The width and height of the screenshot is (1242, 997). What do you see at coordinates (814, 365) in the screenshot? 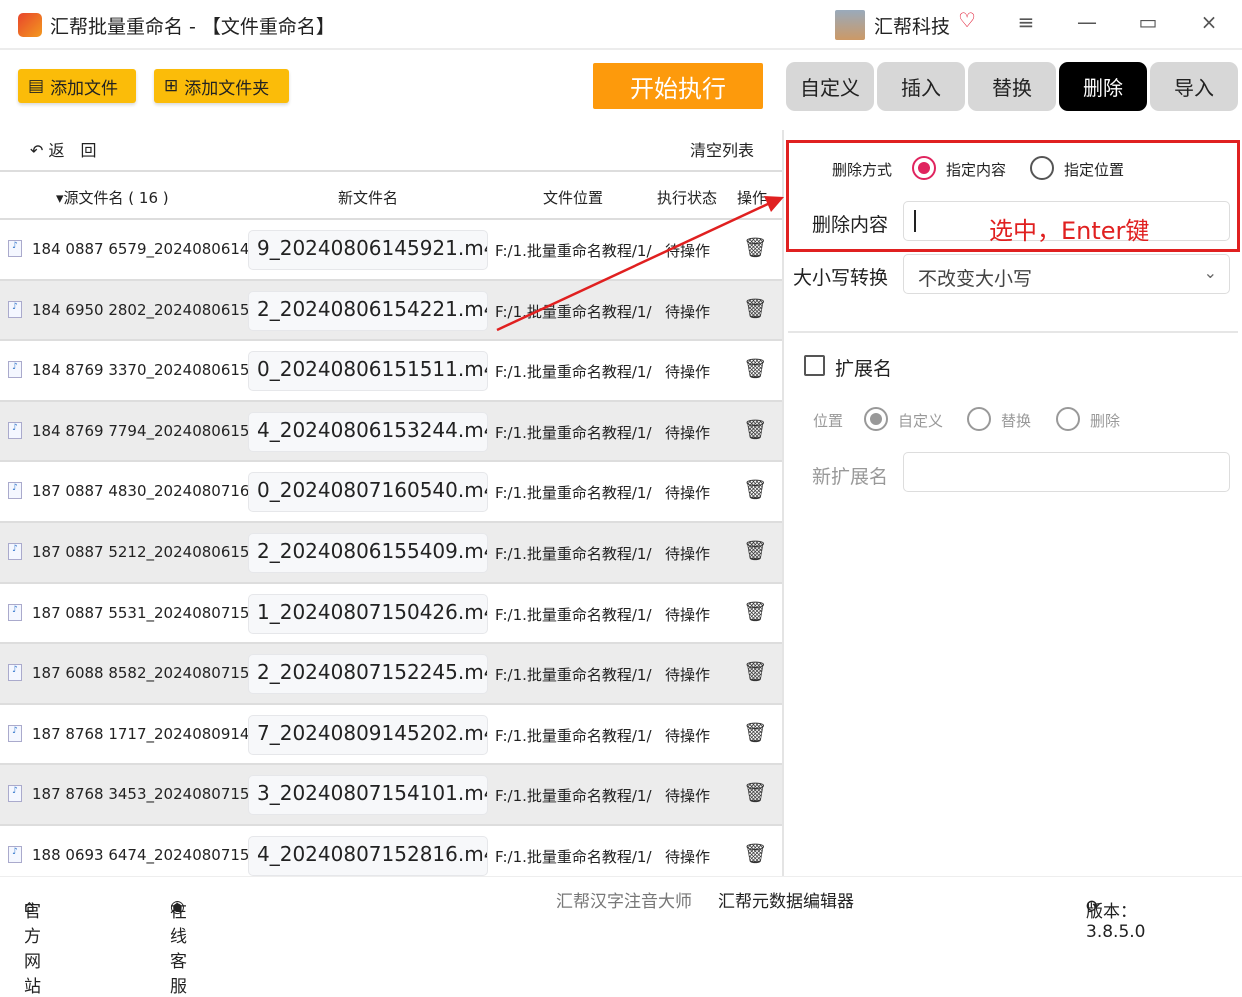
I see `extension-checkbox` at bounding box center [814, 365].